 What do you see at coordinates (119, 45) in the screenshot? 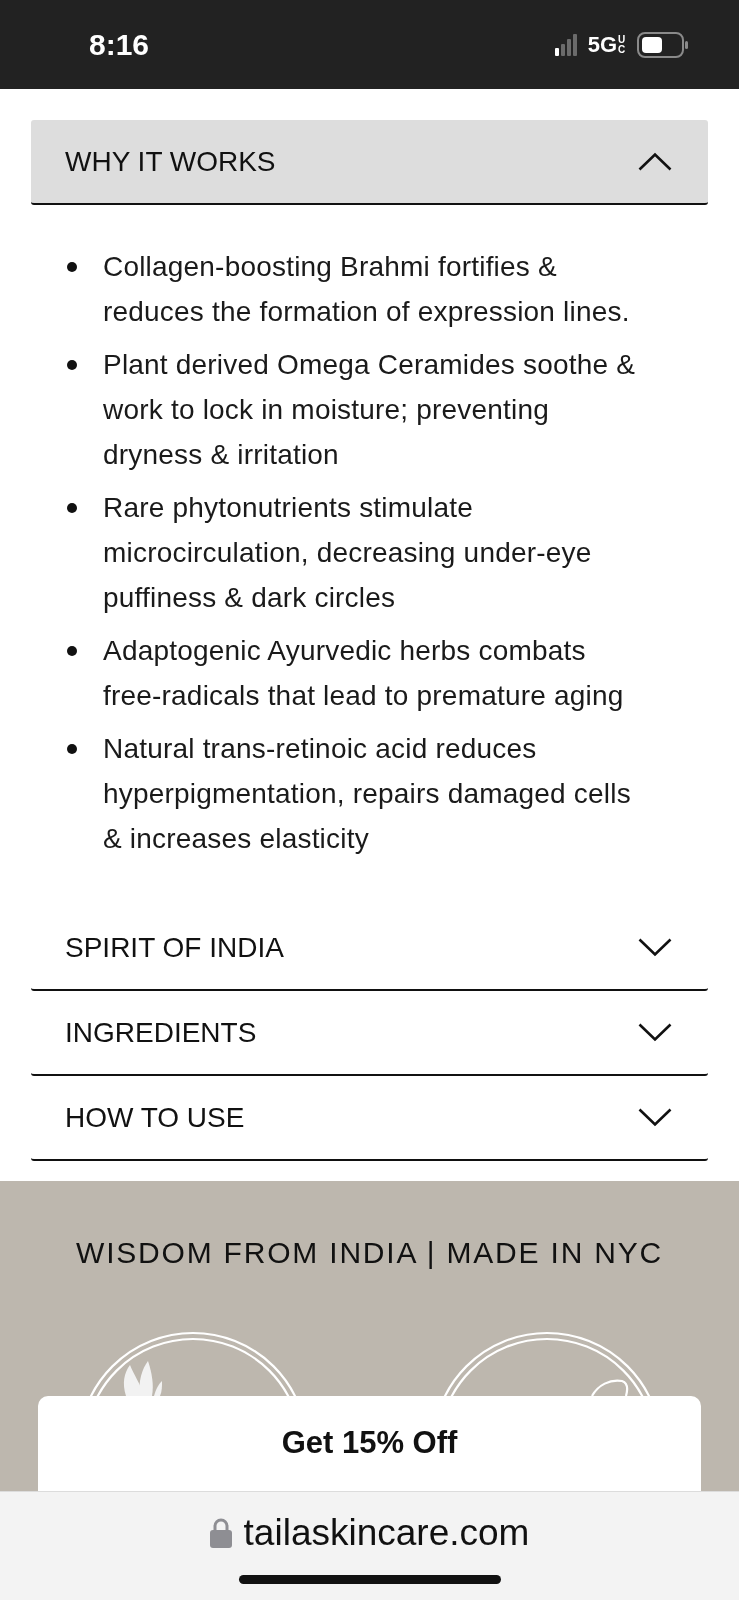
I see `status-time: 8:16` at bounding box center [119, 45].